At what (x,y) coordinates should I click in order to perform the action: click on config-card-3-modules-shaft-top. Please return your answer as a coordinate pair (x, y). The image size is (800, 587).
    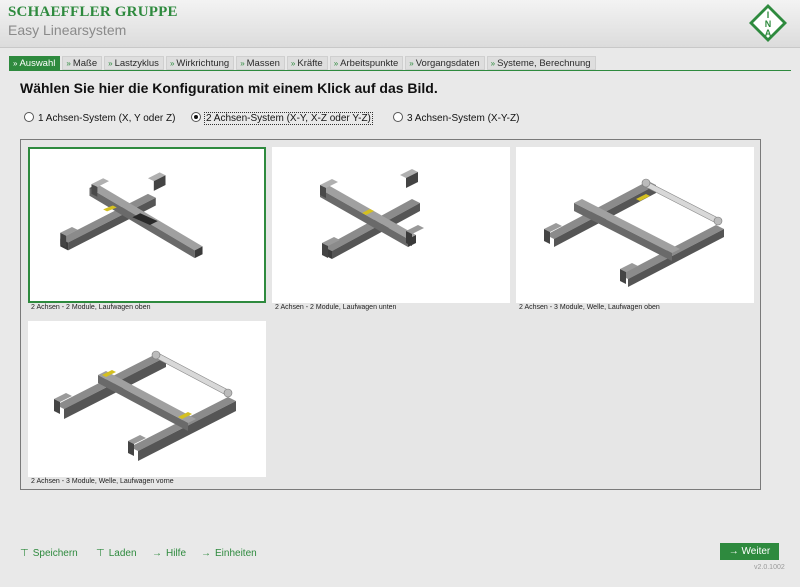
    Looking at the image, I should click on (635, 225).